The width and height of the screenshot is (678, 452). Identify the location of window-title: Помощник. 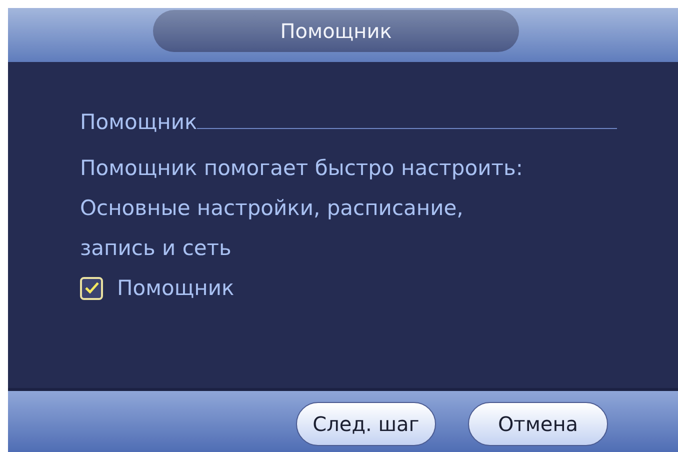
(336, 31).